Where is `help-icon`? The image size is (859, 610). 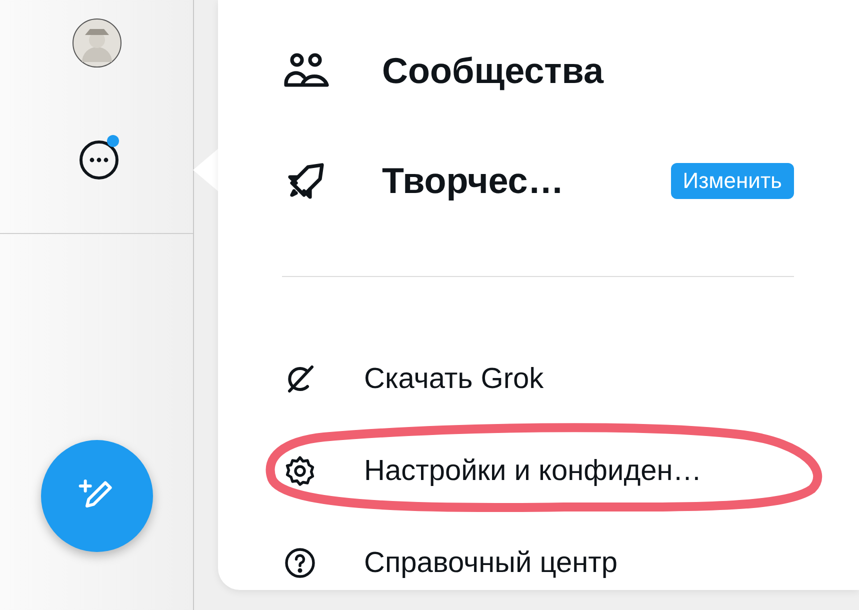
help-icon is located at coordinates (300, 563).